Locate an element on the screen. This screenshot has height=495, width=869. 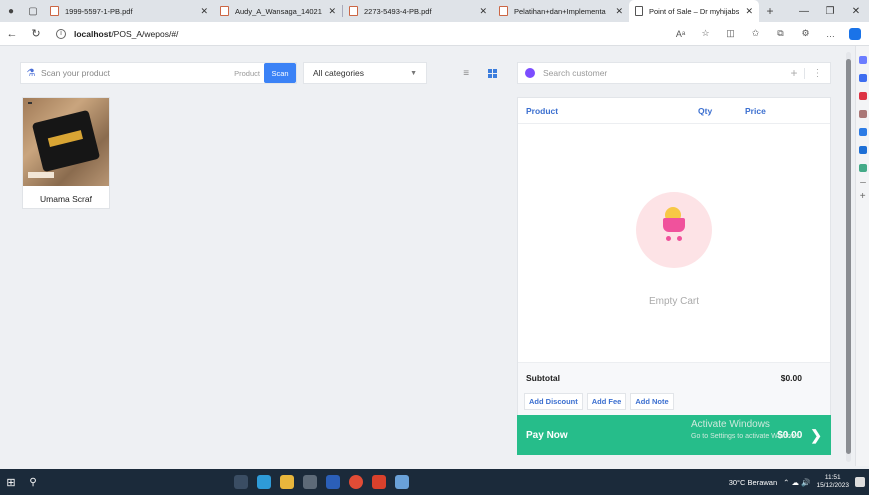
taskbar-apps is located at coordinates (321, 482).